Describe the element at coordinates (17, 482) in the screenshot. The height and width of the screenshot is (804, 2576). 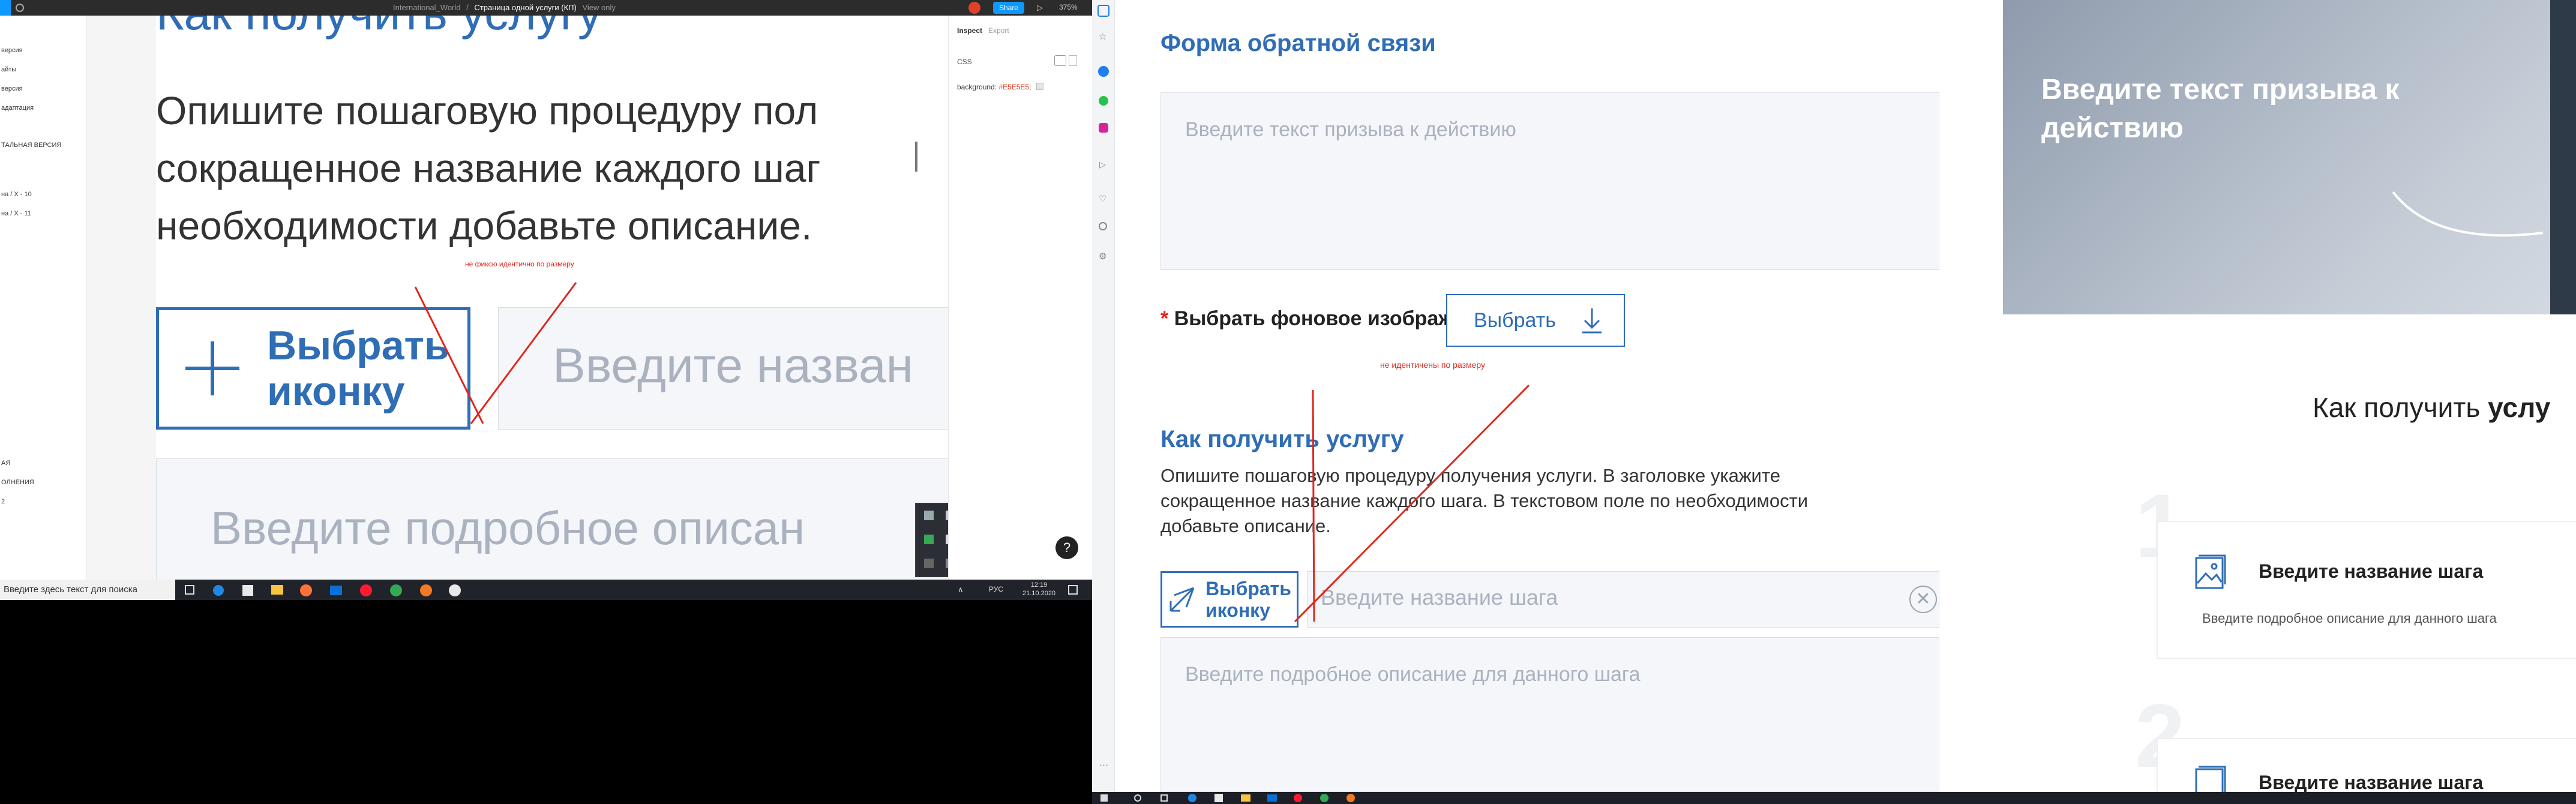
I see `layer-item: ОЛНЕНИЯ` at that location.